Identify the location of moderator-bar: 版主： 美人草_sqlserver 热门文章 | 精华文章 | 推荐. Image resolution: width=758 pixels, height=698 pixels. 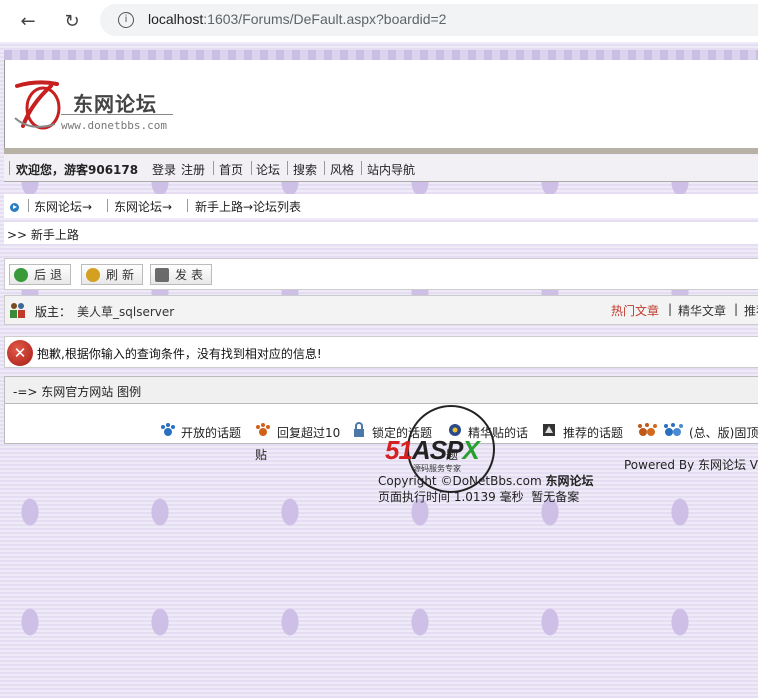
(381, 310).